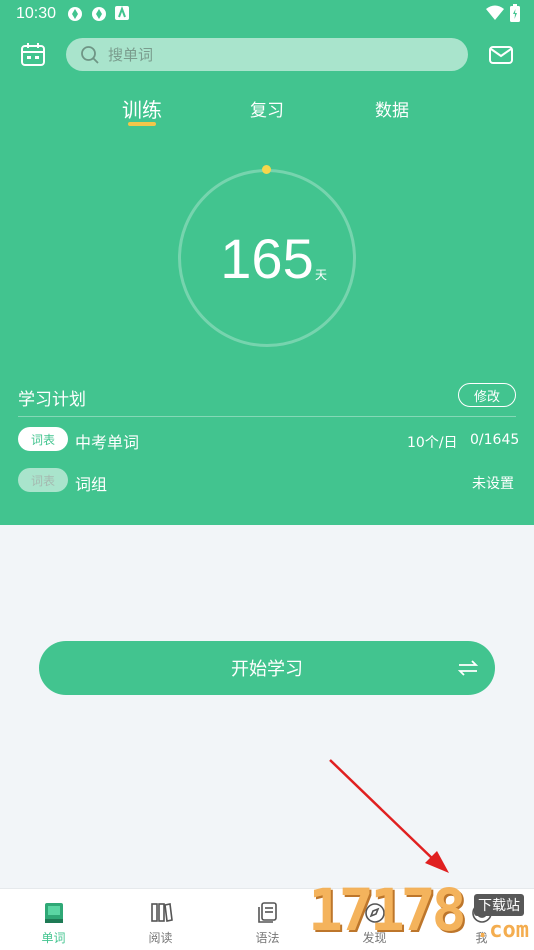  What do you see at coordinates (33, 55) in the screenshot?
I see `calendar-icon` at bounding box center [33, 55].